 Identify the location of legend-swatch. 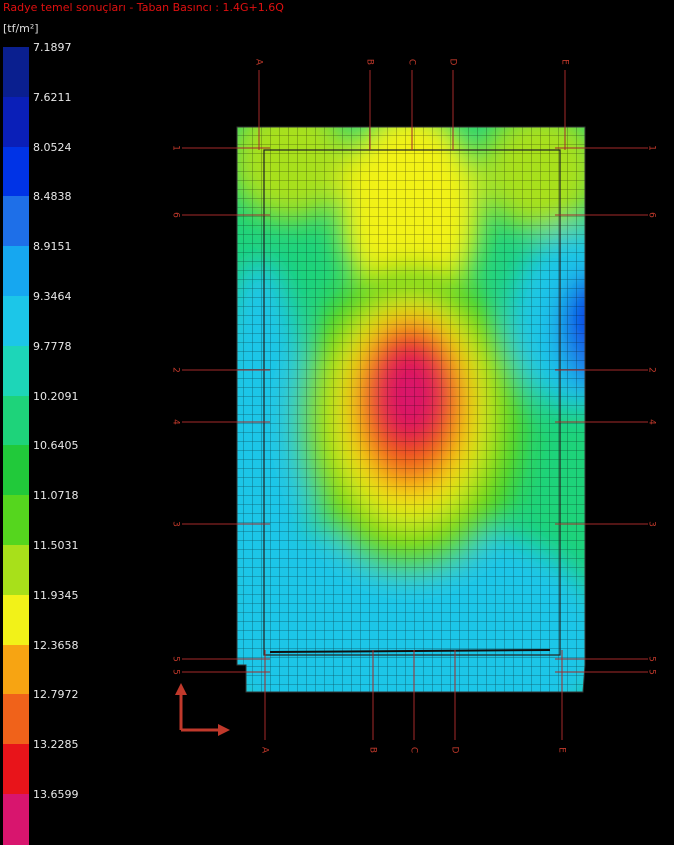
(16, 819).